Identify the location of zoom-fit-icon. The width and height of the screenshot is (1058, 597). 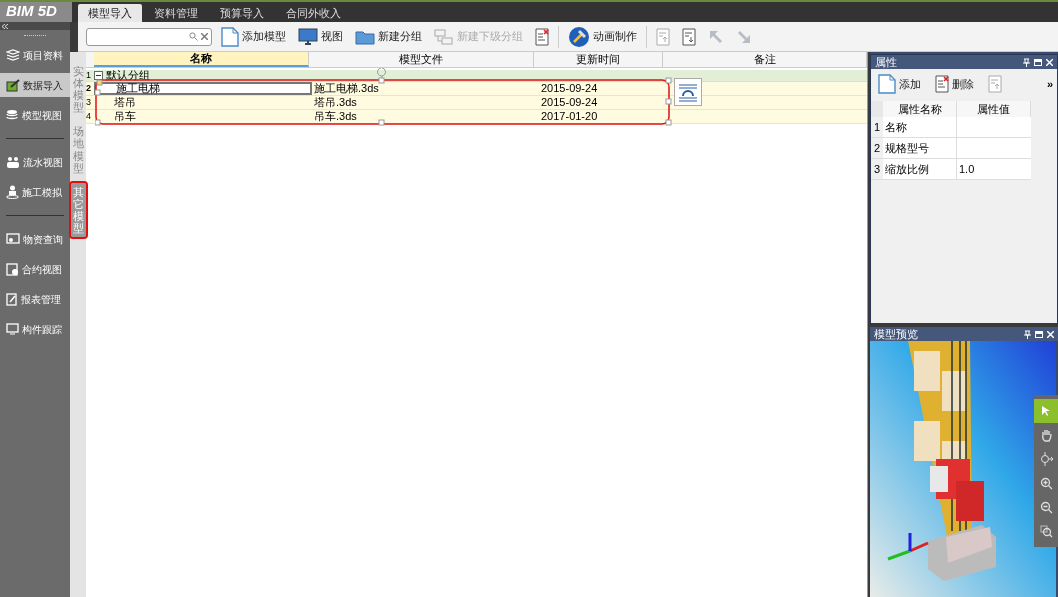
(1046, 531).